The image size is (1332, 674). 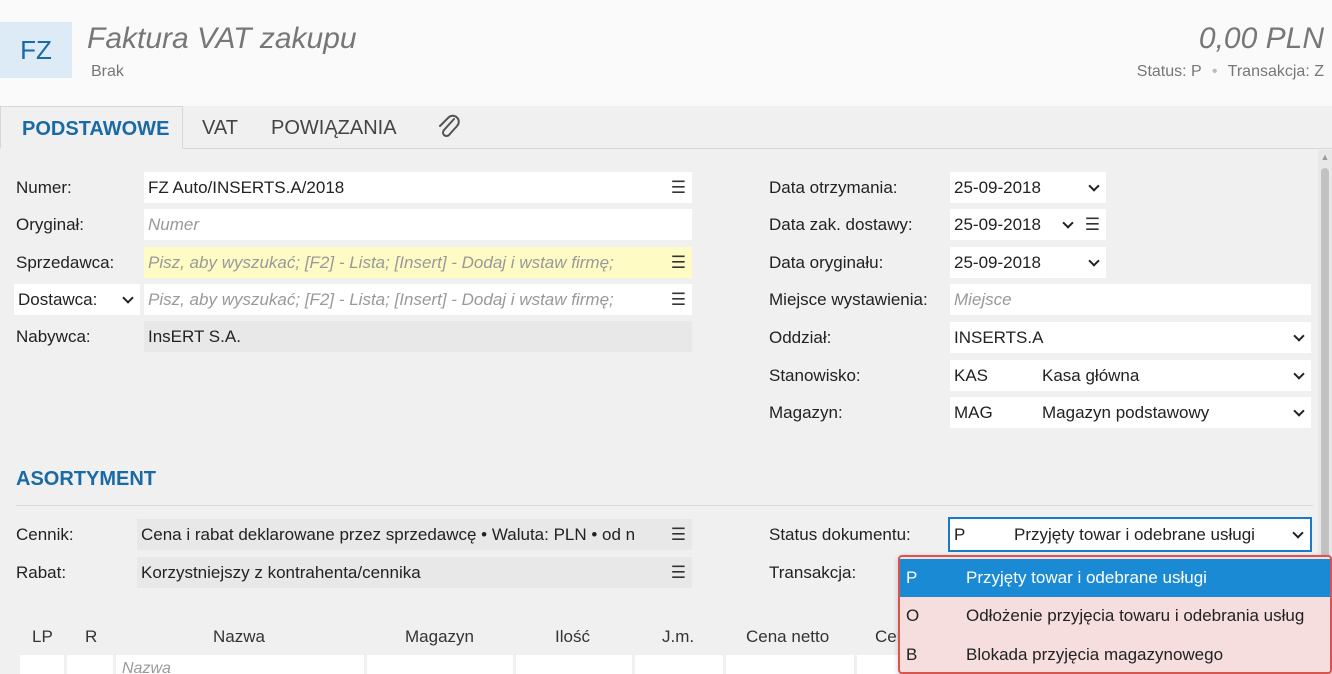 I want to click on magazyn-code: MAG, so click(x=973, y=412).